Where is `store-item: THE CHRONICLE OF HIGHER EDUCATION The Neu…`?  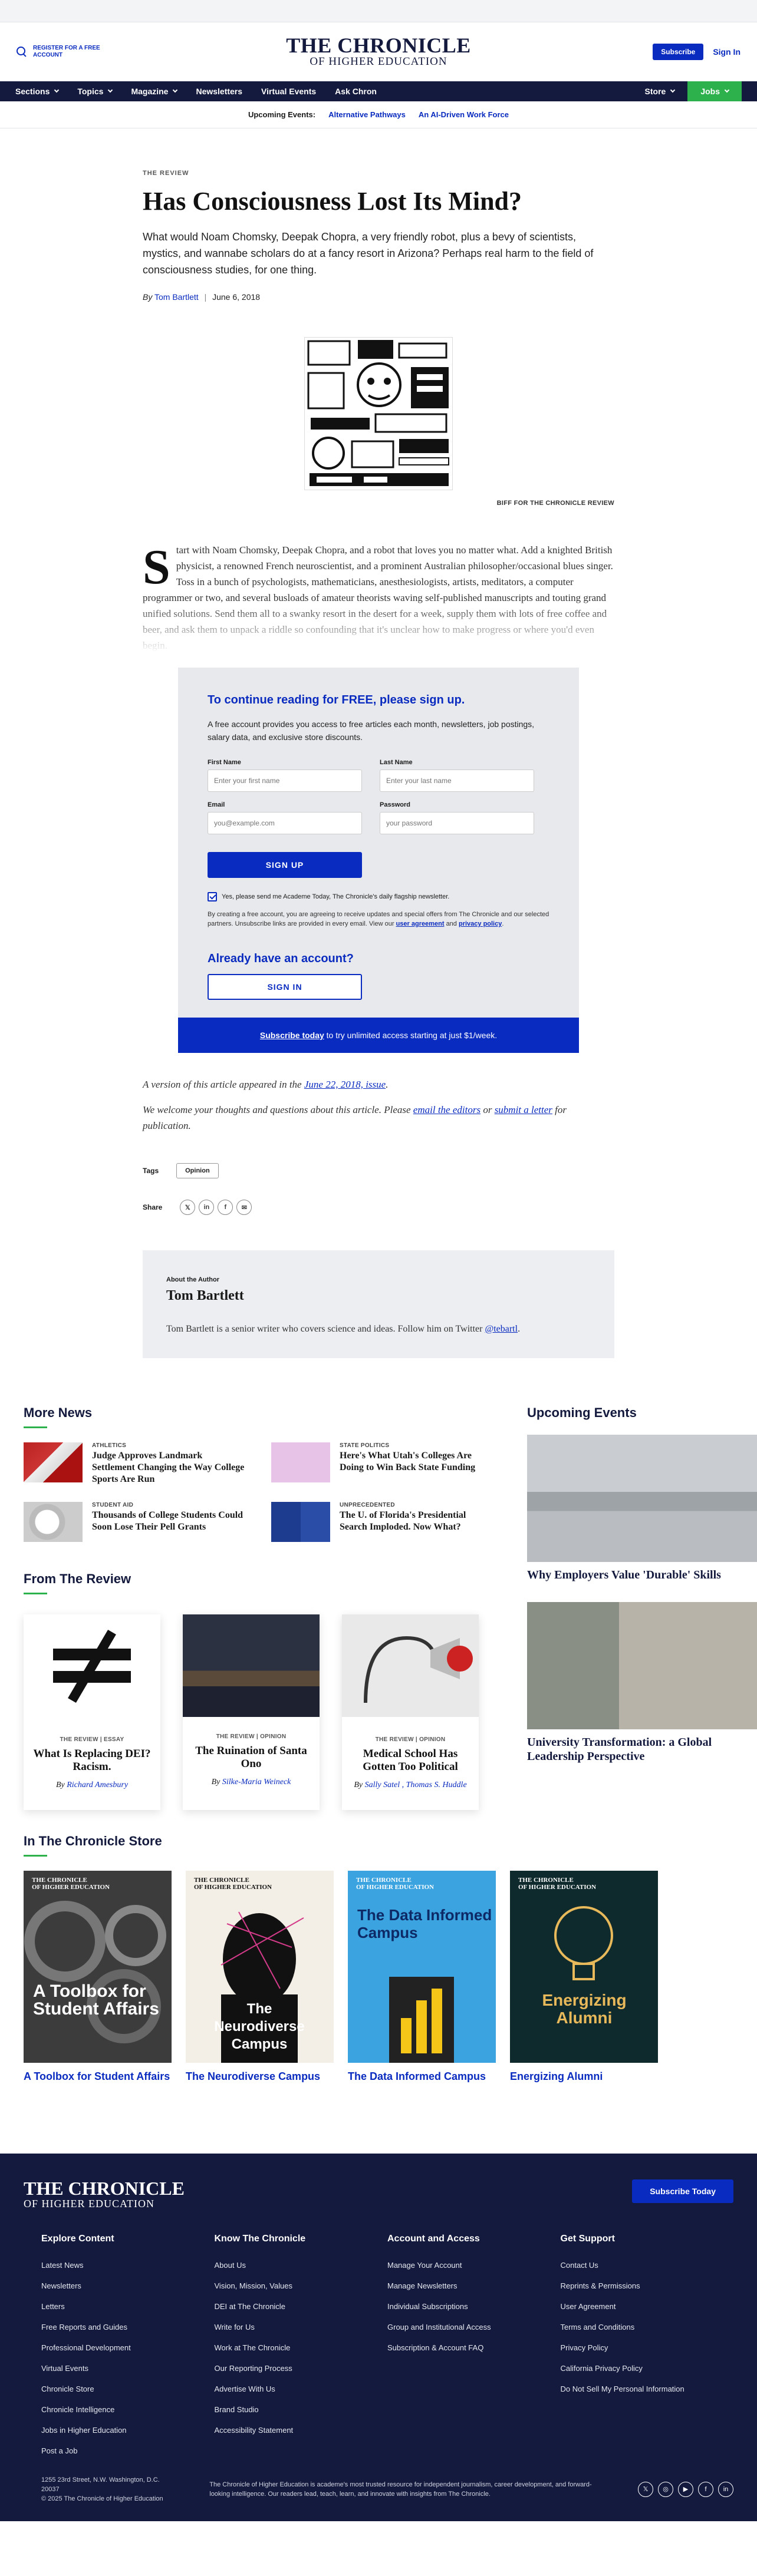
store-item: THE CHRONICLE OF HIGHER EDUCATION The Neu… is located at coordinates (260, 1977).